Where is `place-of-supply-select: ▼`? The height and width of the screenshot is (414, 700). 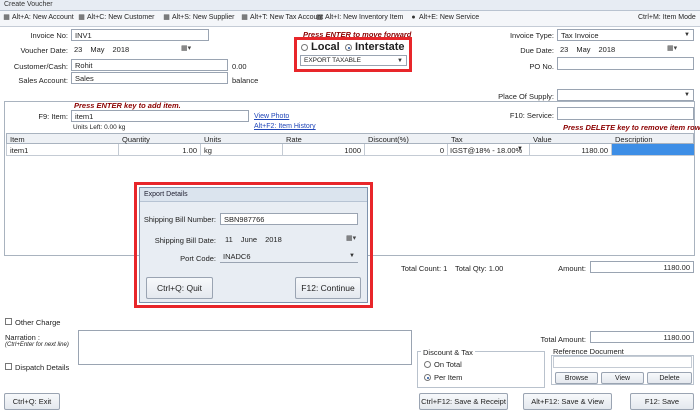 place-of-supply-select: ▼ is located at coordinates (625, 95).